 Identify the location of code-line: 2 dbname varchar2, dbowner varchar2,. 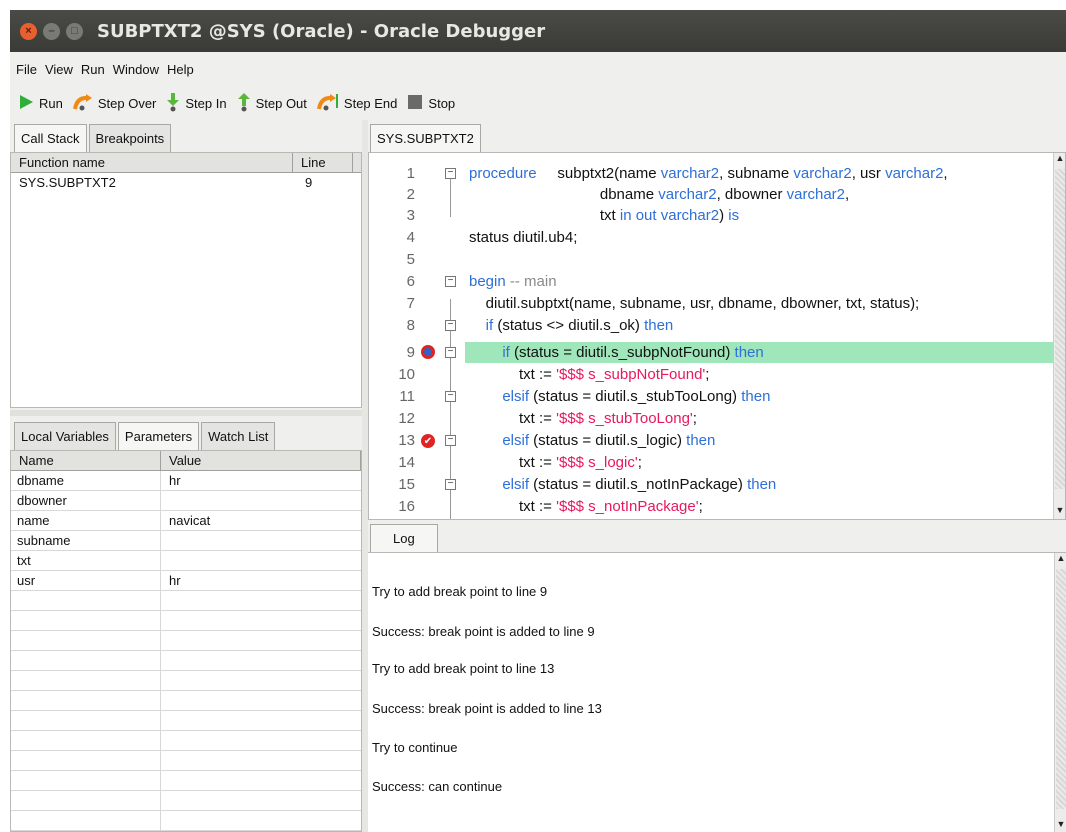
(712, 194).